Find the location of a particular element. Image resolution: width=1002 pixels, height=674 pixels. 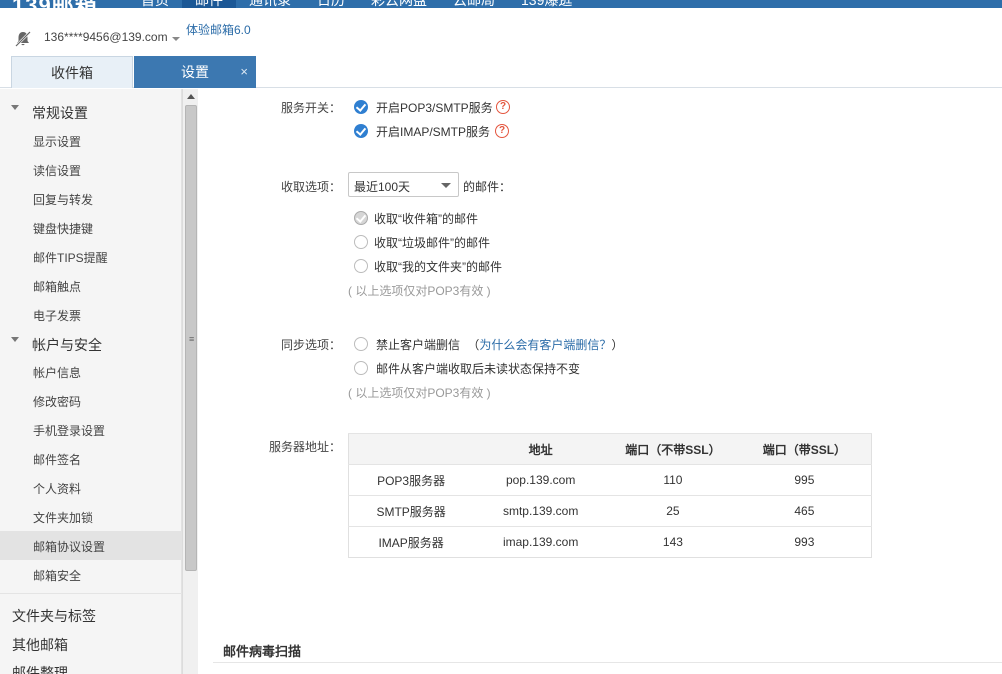

table-cell: 465 is located at coordinates (804, 511).